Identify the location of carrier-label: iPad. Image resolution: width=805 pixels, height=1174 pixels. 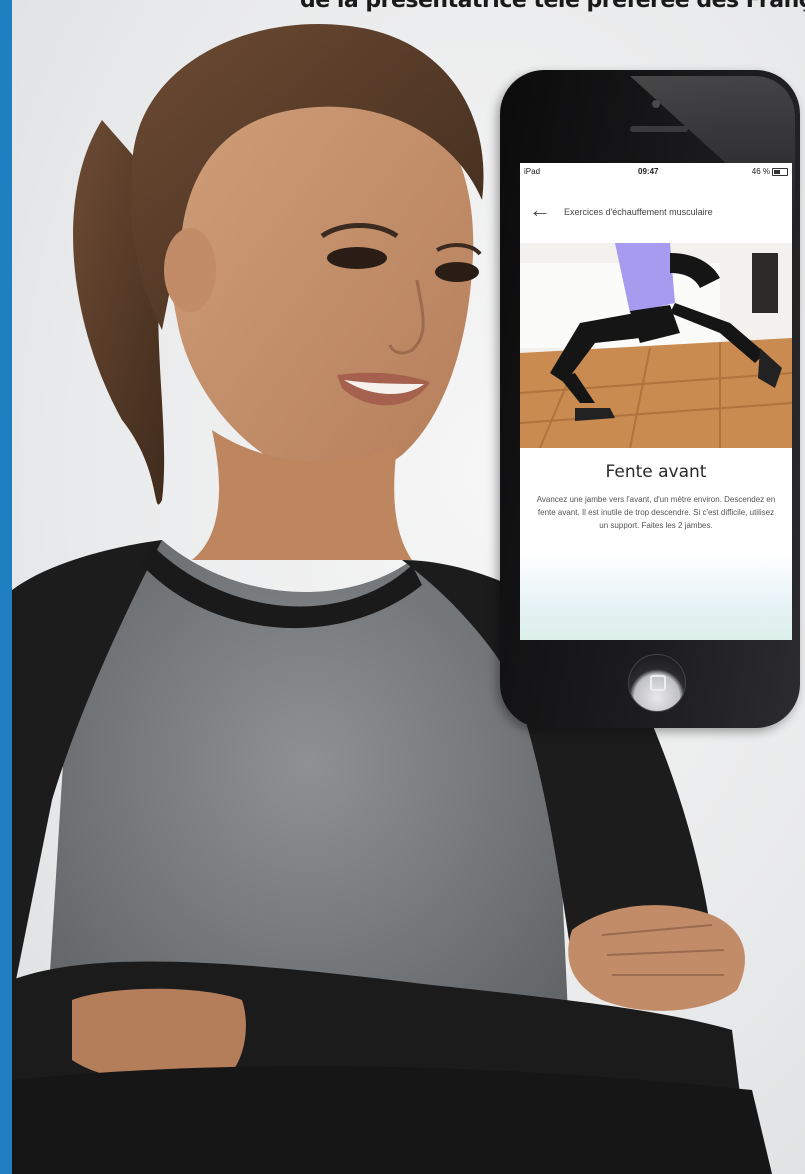
(532, 171).